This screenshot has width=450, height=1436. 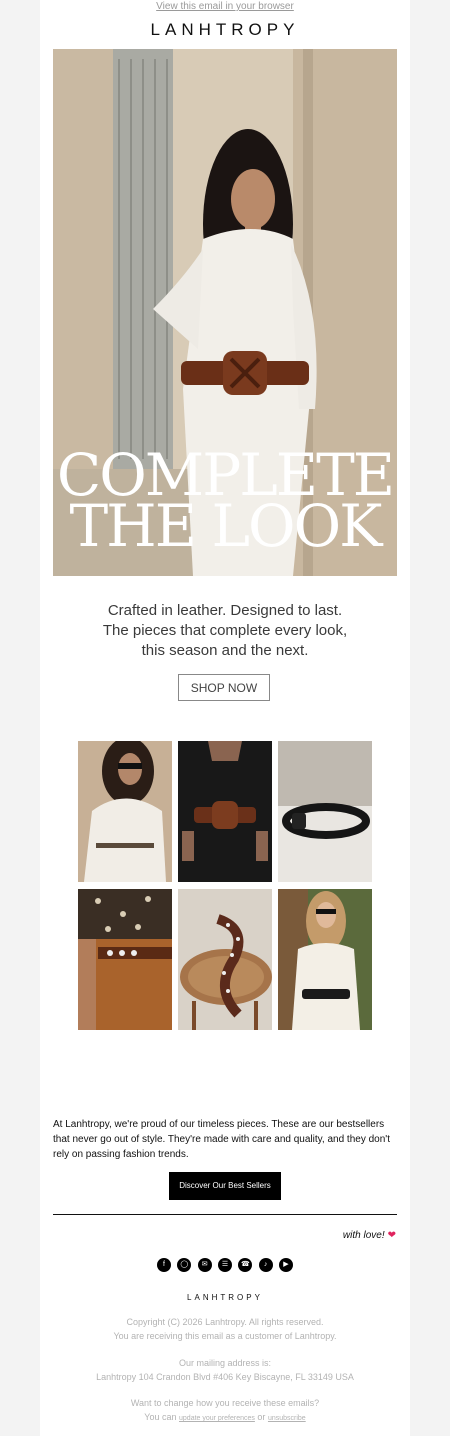 I want to click on social-links: f ◯ ✉ ☰ ☎ ♪ ▶, so click(x=225, y=1266).